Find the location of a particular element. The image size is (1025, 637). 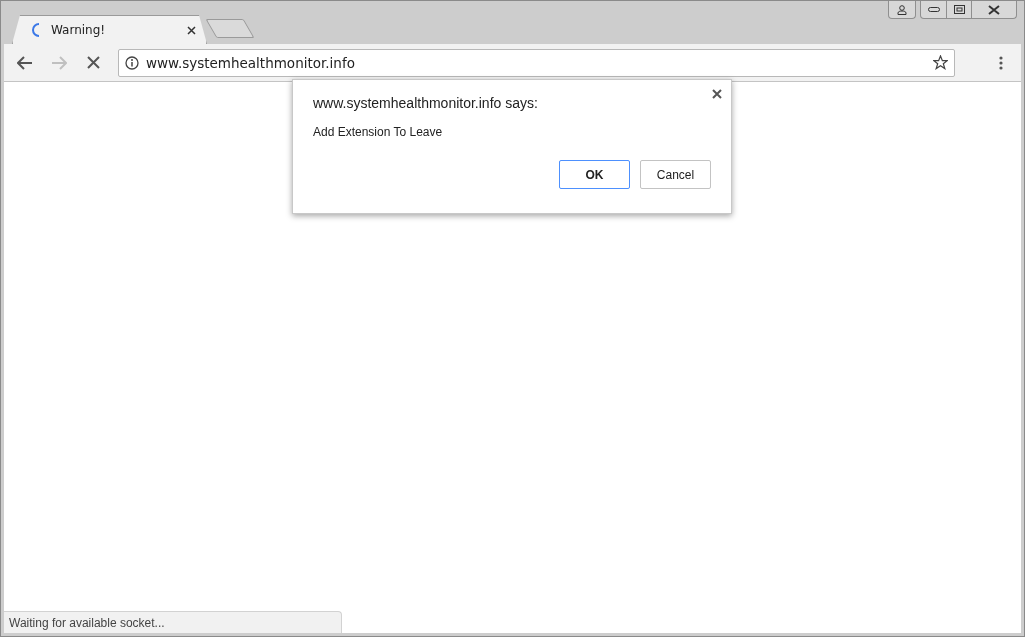

dialog-message: Add Extension To Leave is located at coordinates (378, 132).